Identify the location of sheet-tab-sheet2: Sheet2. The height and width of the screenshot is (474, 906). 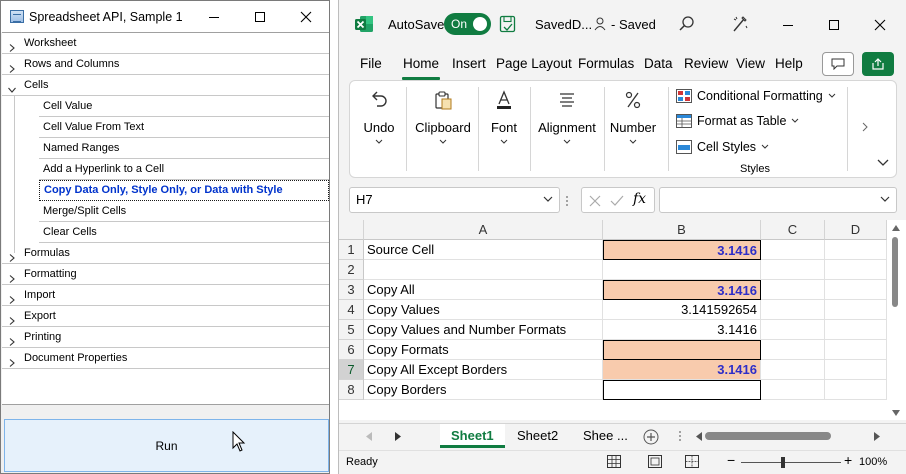
(537, 436).